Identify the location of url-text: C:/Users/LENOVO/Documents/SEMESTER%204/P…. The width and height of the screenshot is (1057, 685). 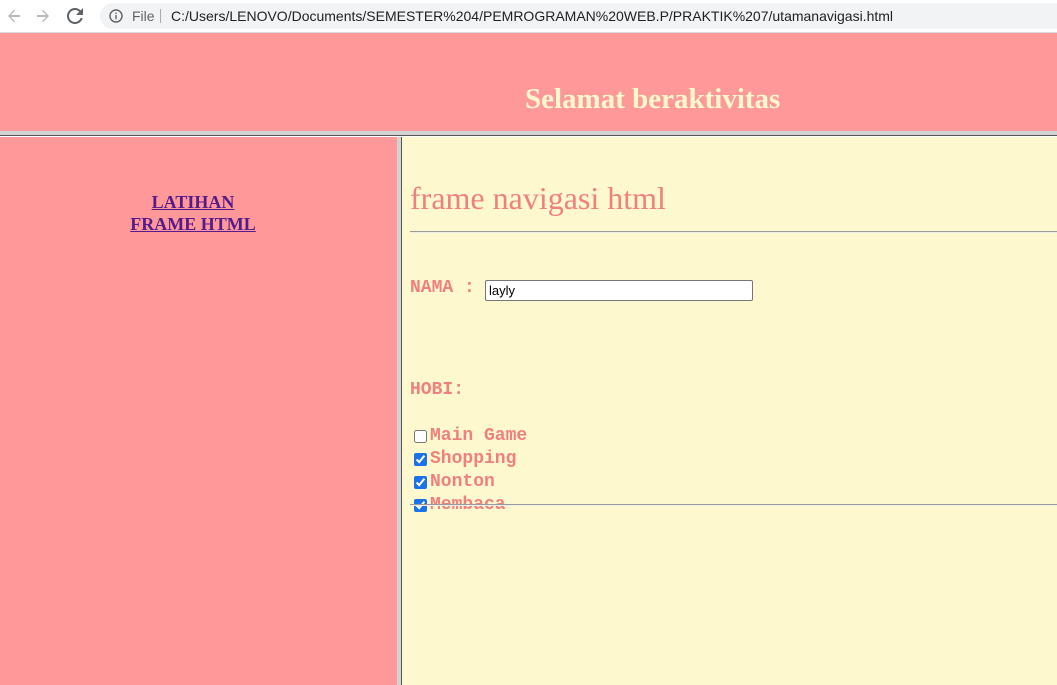
(532, 16).